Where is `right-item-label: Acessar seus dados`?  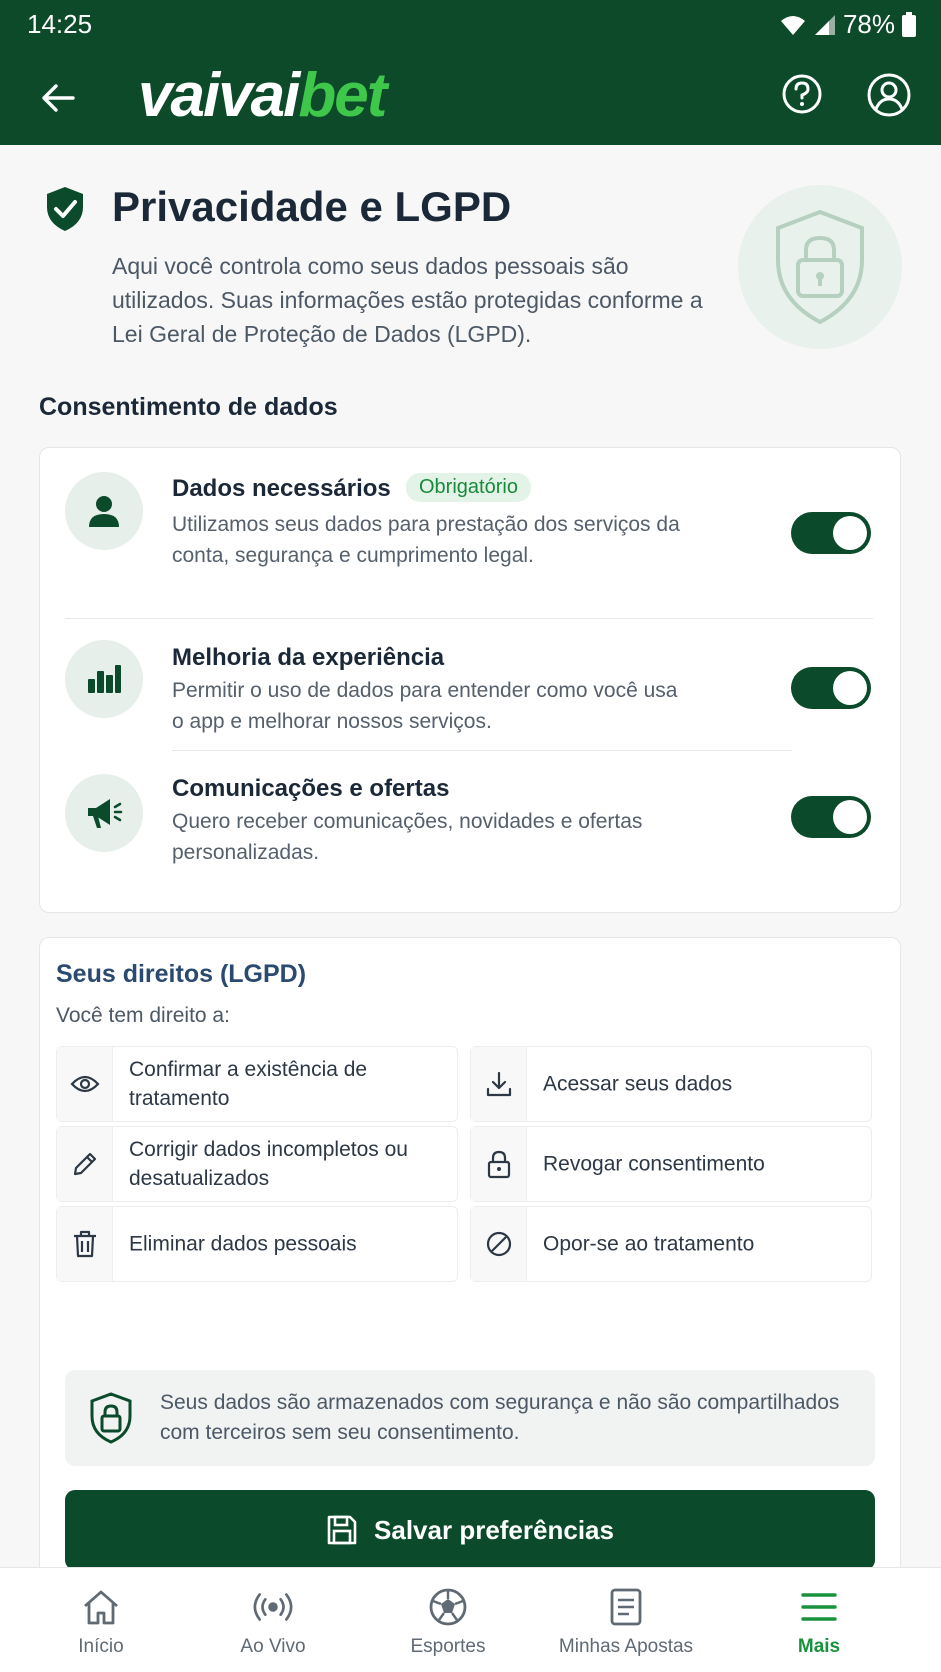
right-item-label: Acessar seus dados is located at coordinates (638, 1084).